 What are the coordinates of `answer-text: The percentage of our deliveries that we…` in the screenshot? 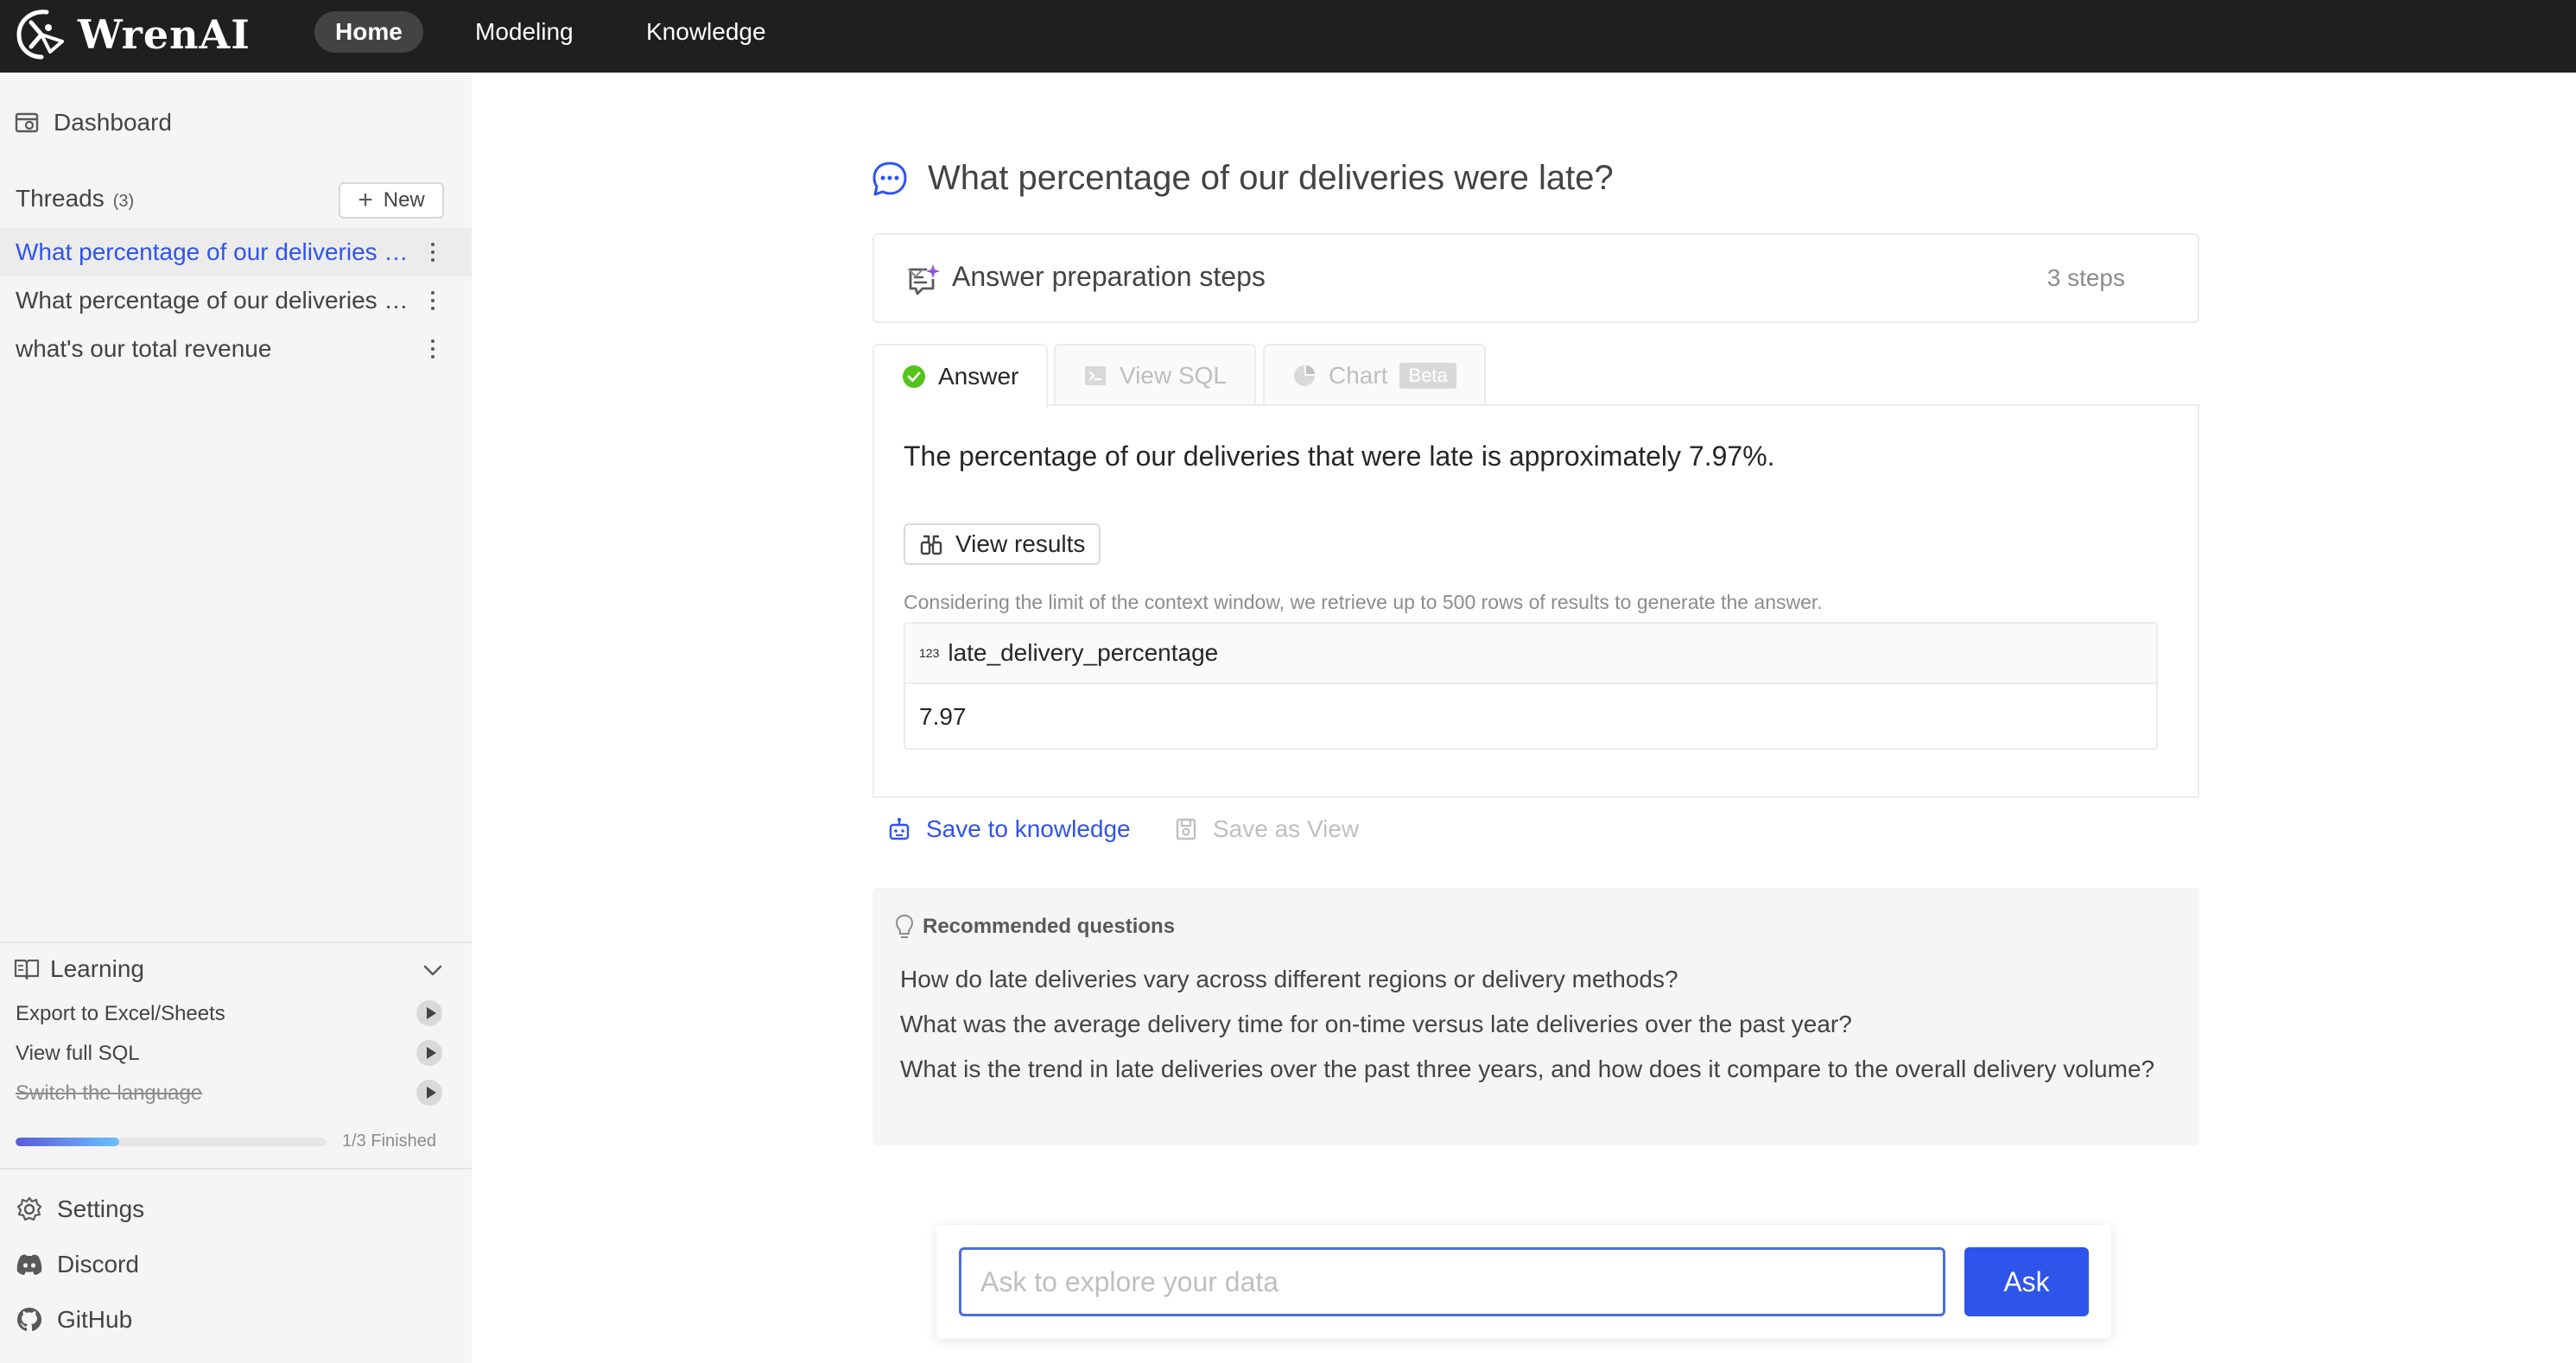 It's located at (1339, 457).